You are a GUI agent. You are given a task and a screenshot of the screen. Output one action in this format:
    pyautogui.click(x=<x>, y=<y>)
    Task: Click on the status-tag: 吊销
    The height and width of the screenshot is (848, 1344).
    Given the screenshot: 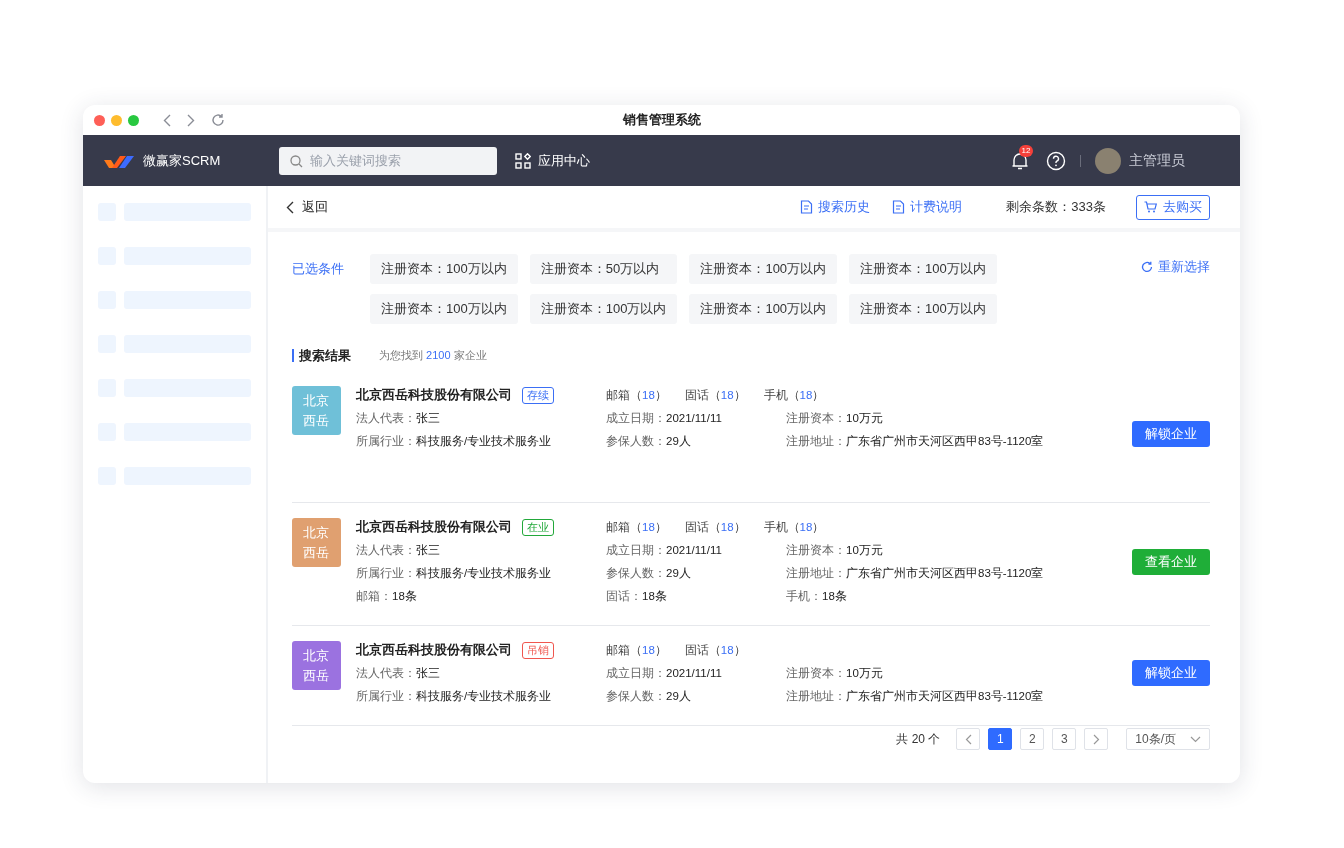 What is the action you would take?
    pyautogui.click(x=538, y=650)
    